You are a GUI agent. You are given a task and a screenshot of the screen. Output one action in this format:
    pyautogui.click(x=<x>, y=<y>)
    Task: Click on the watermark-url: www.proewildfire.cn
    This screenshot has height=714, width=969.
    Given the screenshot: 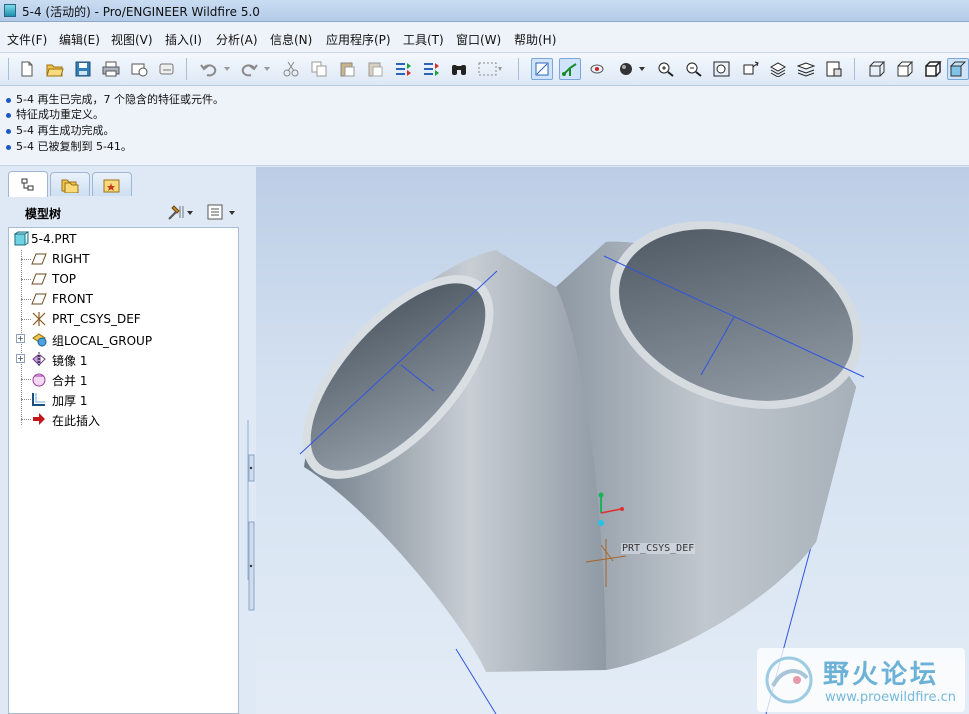 What is the action you would take?
    pyautogui.click(x=890, y=697)
    